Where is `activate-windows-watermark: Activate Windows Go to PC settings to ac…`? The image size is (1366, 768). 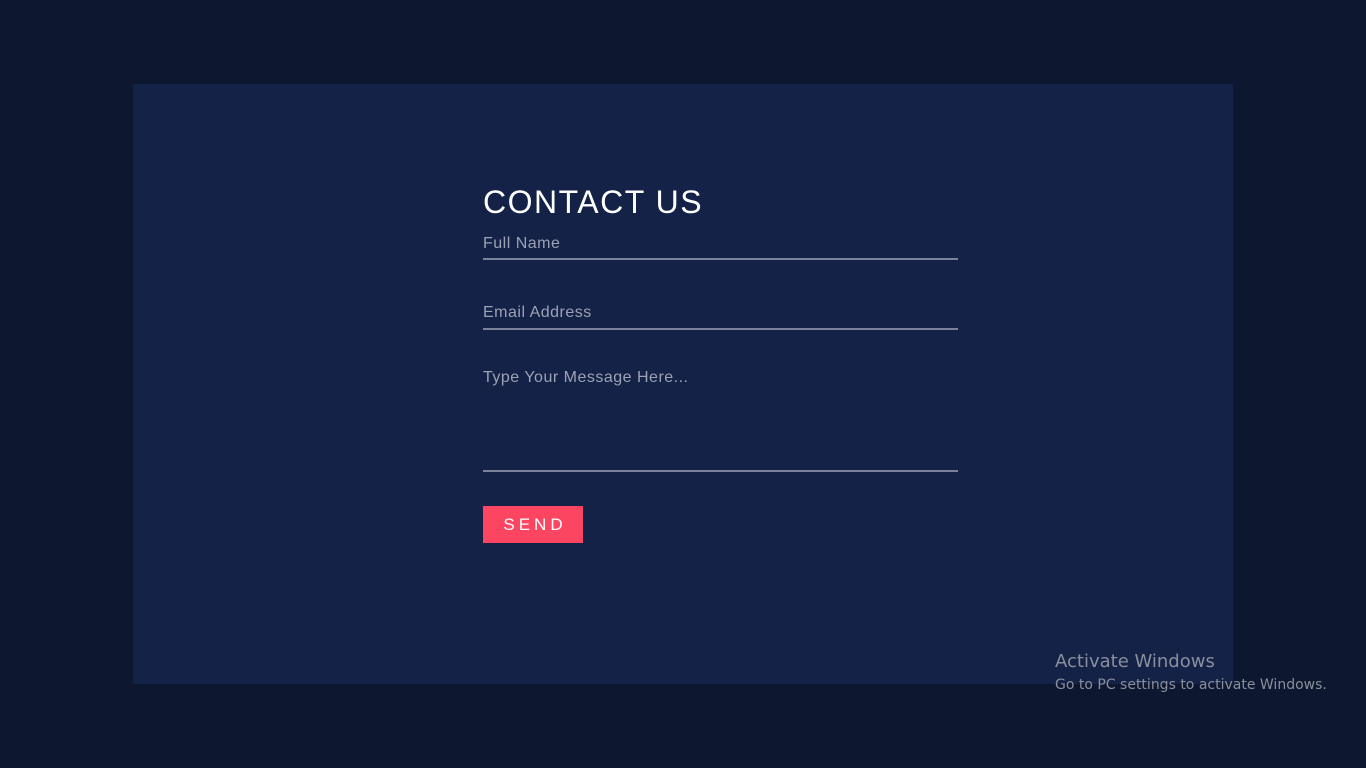
activate-windows-watermark: Activate Windows Go to PC settings to ac… is located at coordinates (1191, 673).